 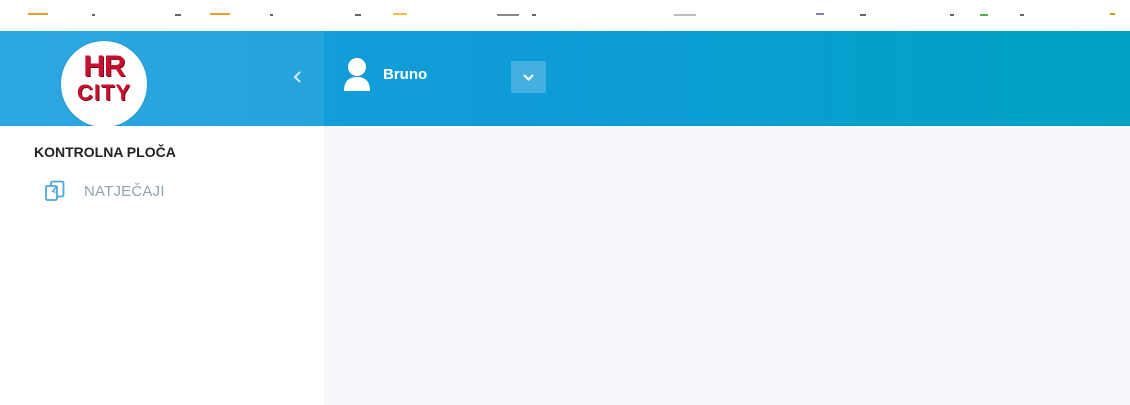 What do you see at coordinates (124, 191) in the screenshot?
I see `sidebar-item-label: NATJEČAJI` at bounding box center [124, 191].